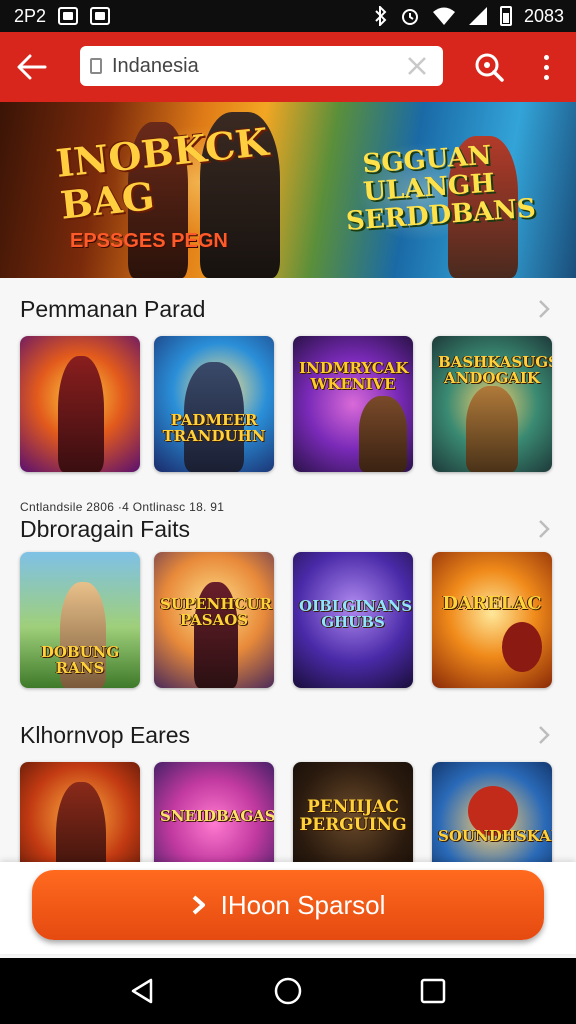 The height and width of the screenshot is (1024, 576). What do you see at coordinates (492, 603) in the screenshot?
I see `game-title: DARELAC` at bounding box center [492, 603].